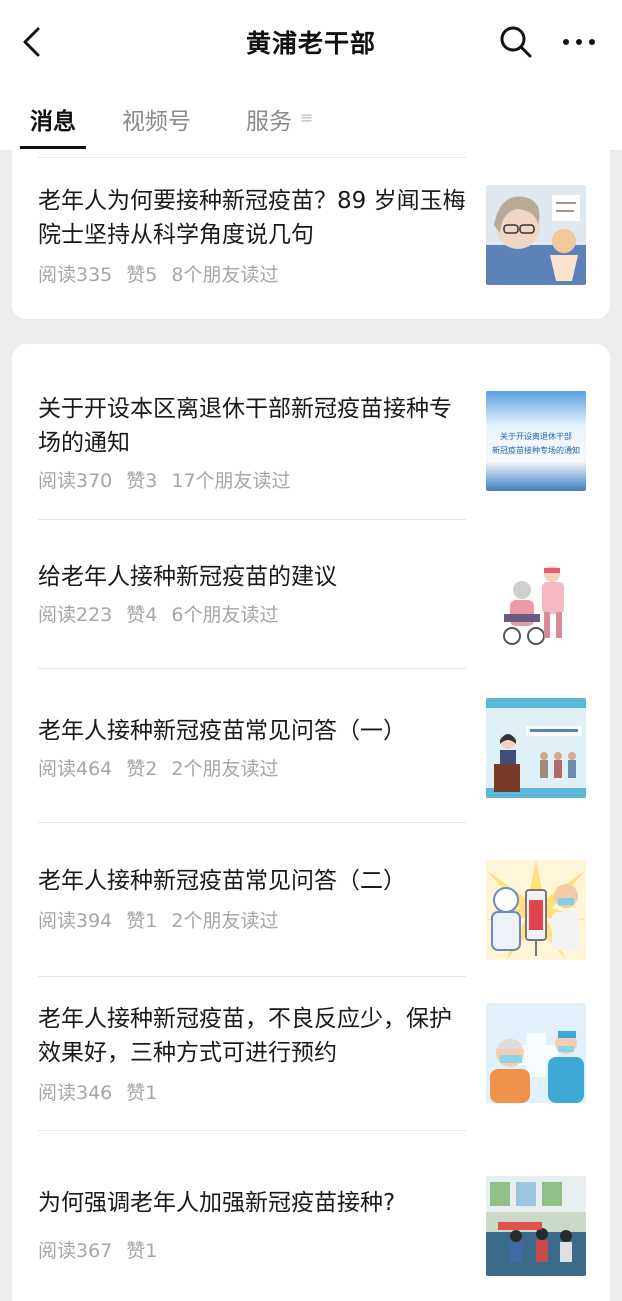 This screenshot has height=1301, width=622. I want to click on article-title: 老年人为何要接种新冠疫苗？89 岁闻玉梅院士坚持从科学角度说几句, so click(252, 218).